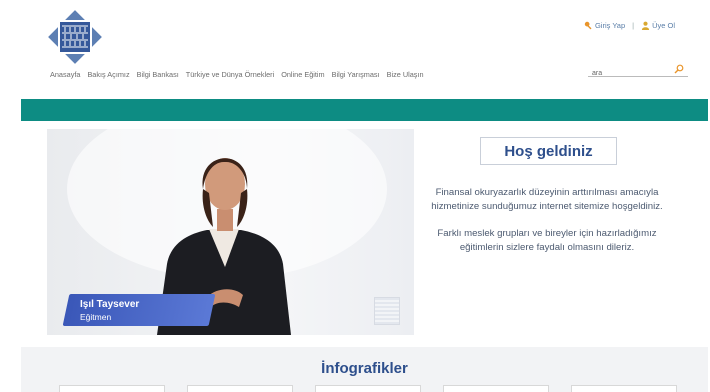 This screenshot has height=392, width=710. I want to click on register-label: Üye Ol, so click(663, 25).